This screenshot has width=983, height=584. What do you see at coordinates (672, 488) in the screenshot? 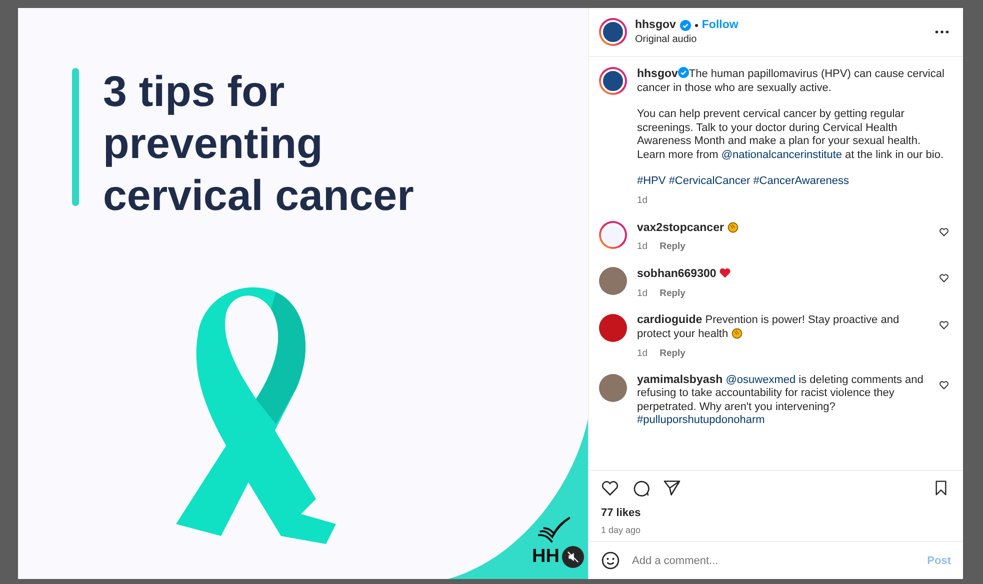
I see `send-icon` at bounding box center [672, 488].